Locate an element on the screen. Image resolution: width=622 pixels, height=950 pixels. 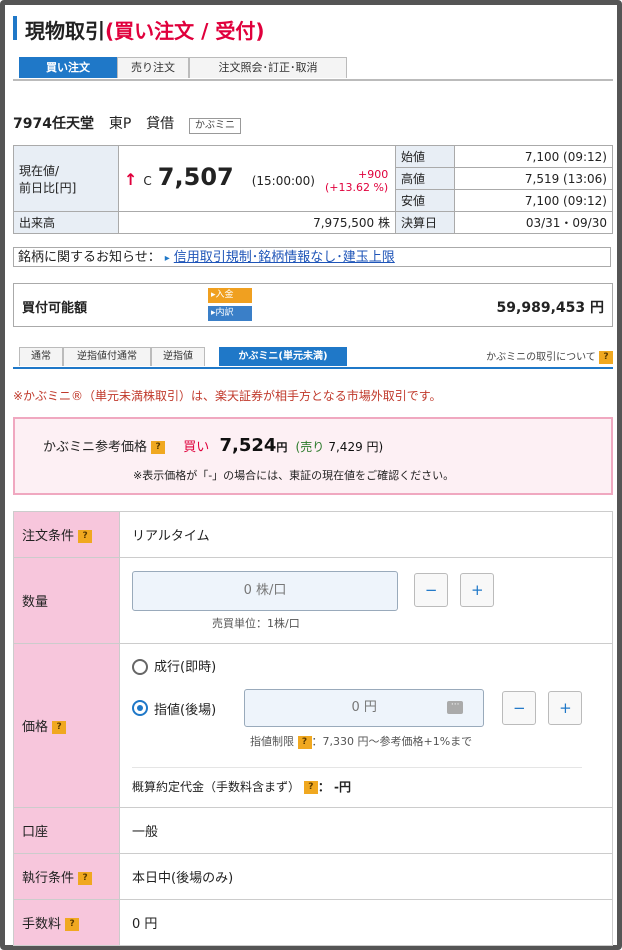
quantity-decrement-button: − is located at coordinates (431, 590).